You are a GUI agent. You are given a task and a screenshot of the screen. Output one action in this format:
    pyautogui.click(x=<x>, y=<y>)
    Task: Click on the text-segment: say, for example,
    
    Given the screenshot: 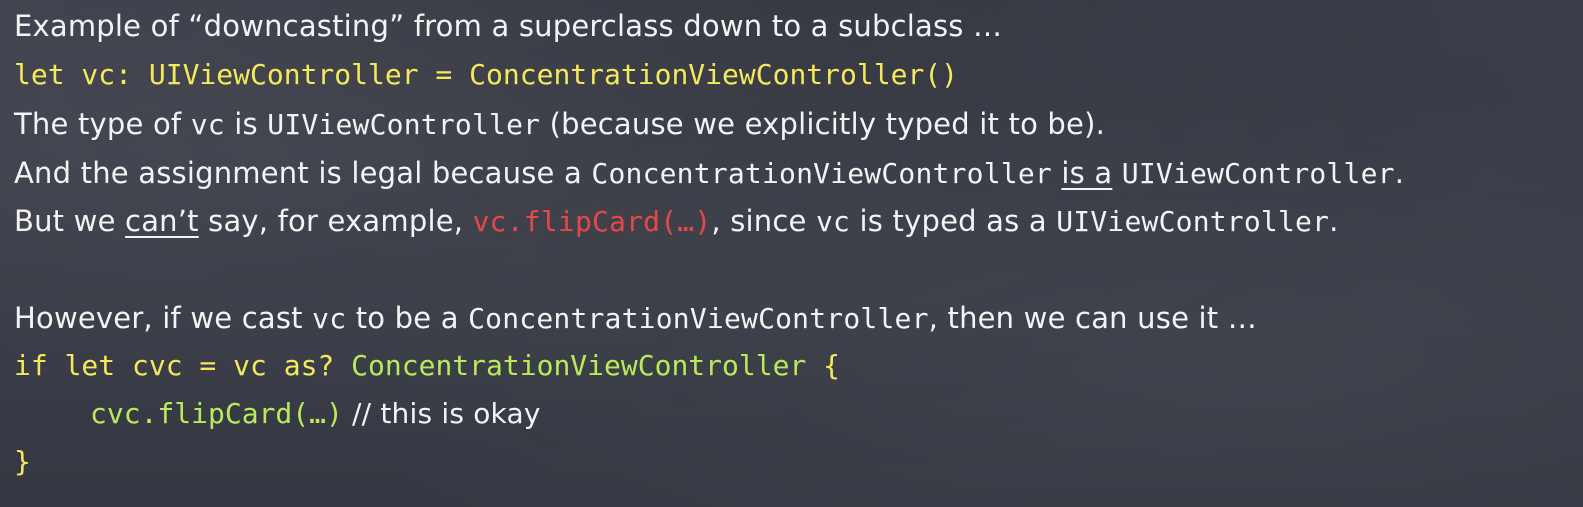 What is the action you would take?
    pyautogui.click(x=335, y=221)
    